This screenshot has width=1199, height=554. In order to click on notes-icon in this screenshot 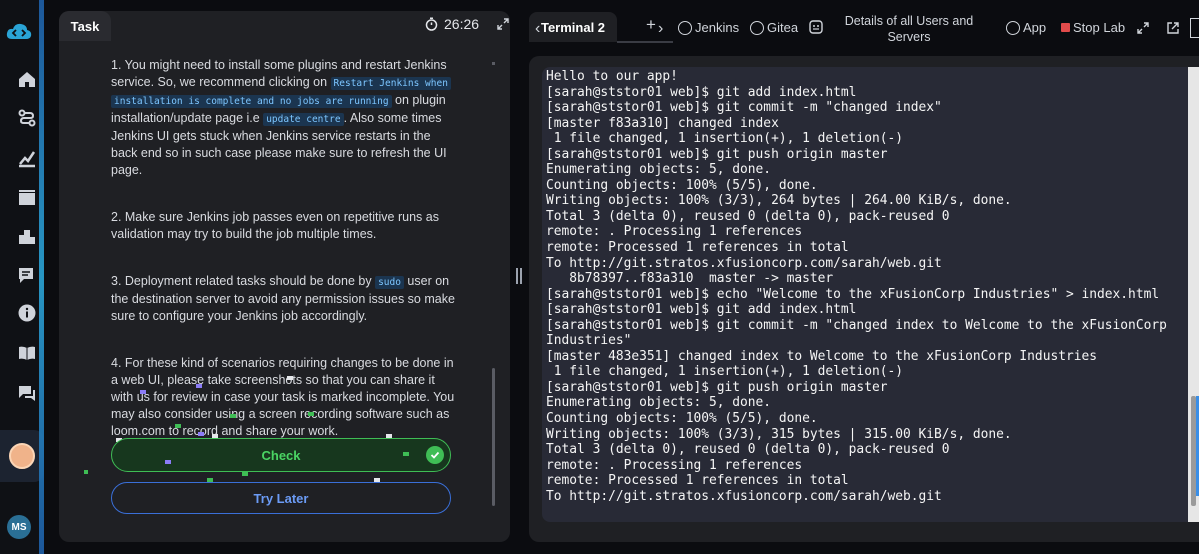, I will do `click(27, 275)`.